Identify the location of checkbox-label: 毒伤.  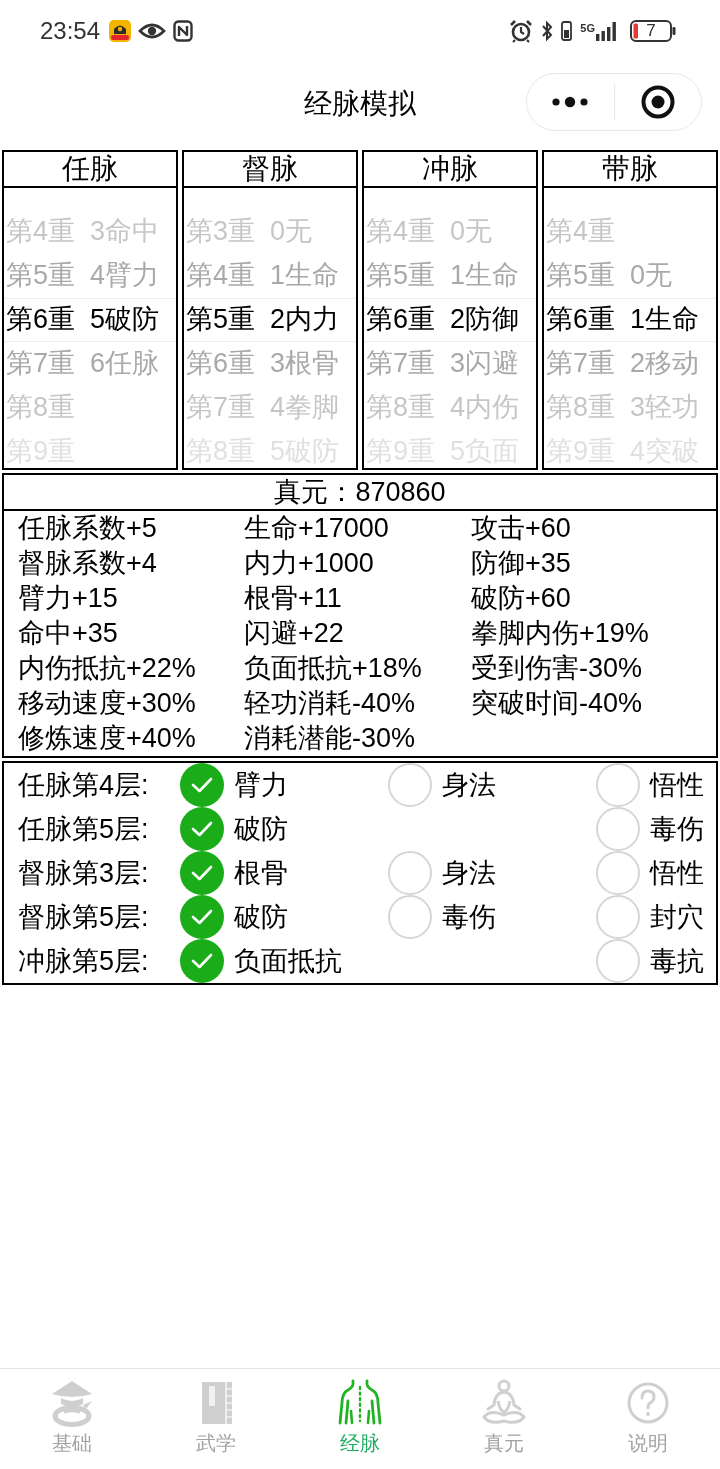
(677, 829).